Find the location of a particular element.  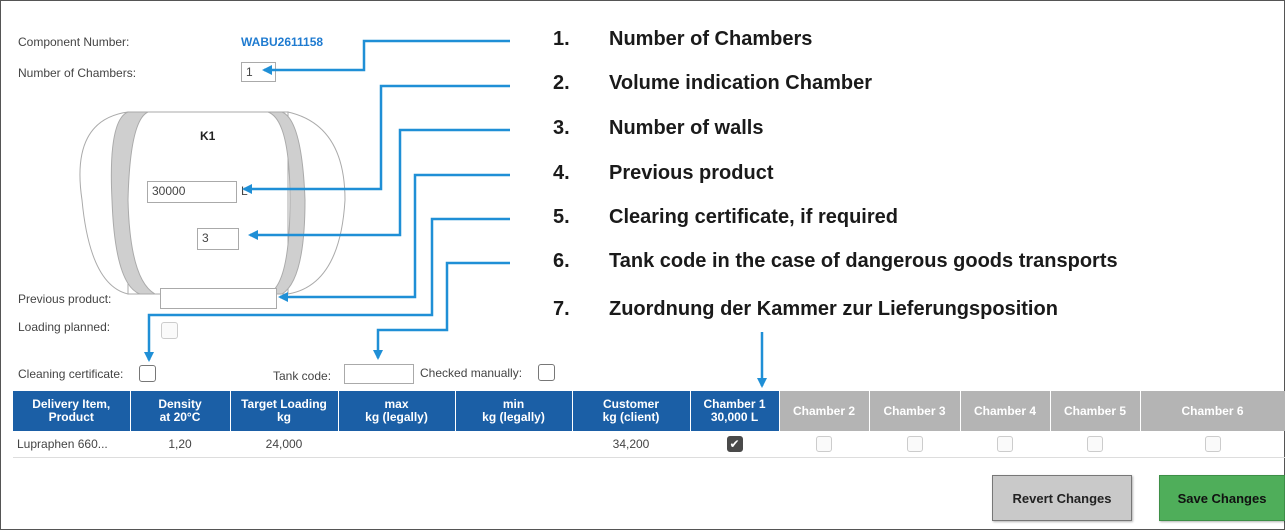

annotation-4: 4. Previous product is located at coordinates (663, 173).